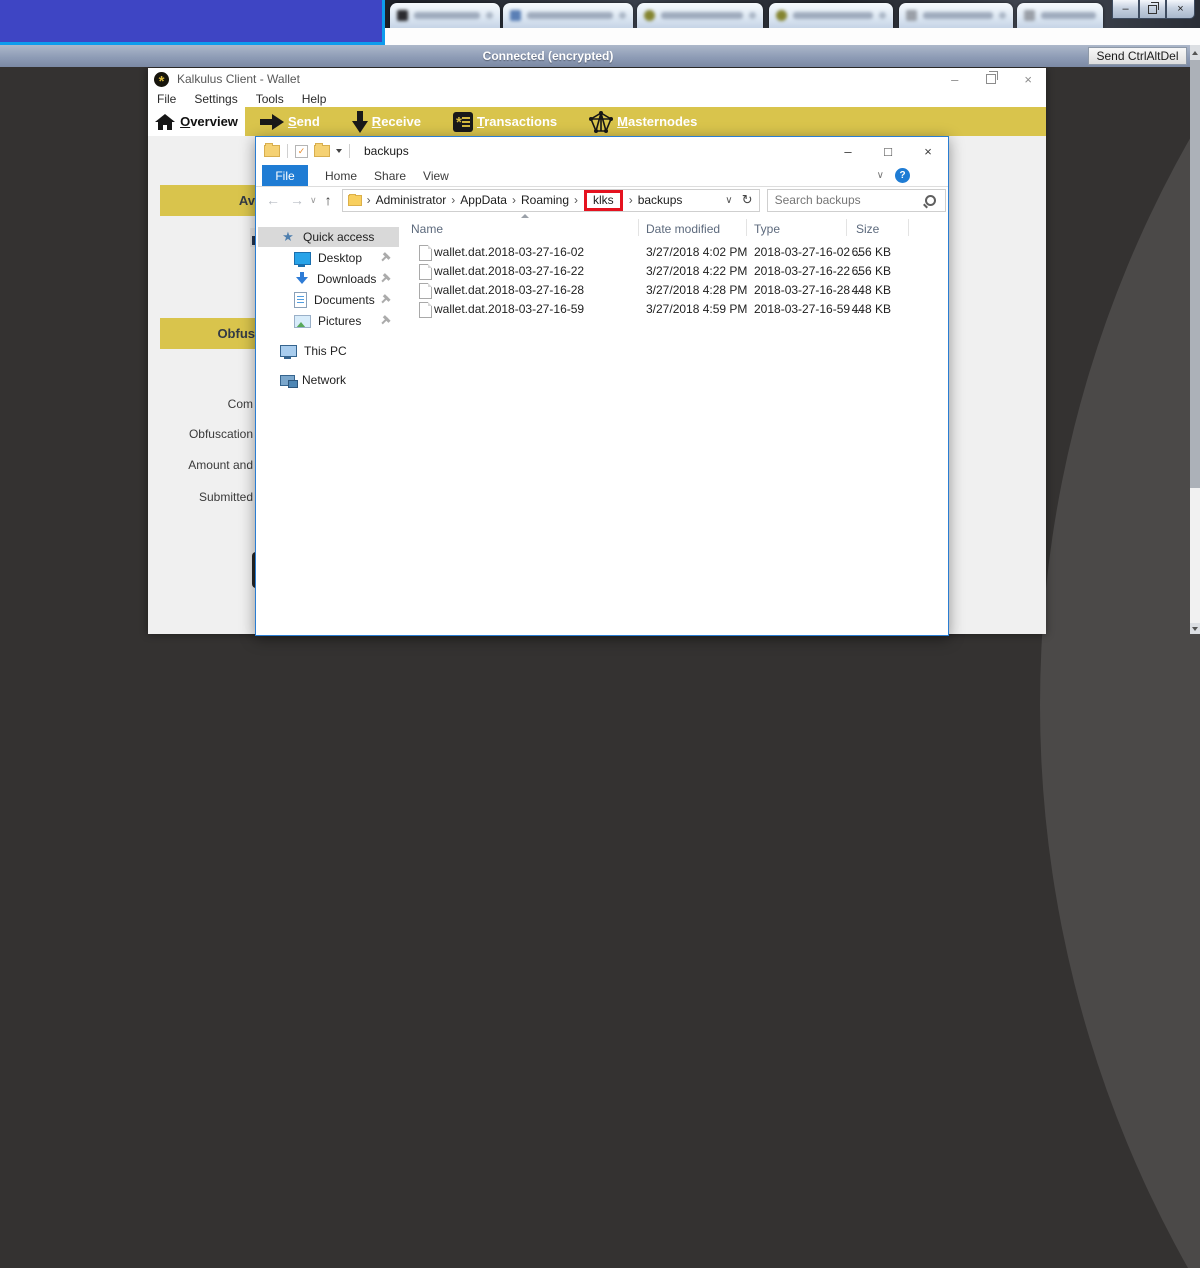  Describe the element at coordinates (196, 121) in the screenshot. I see `tab-overview: Overview` at that location.